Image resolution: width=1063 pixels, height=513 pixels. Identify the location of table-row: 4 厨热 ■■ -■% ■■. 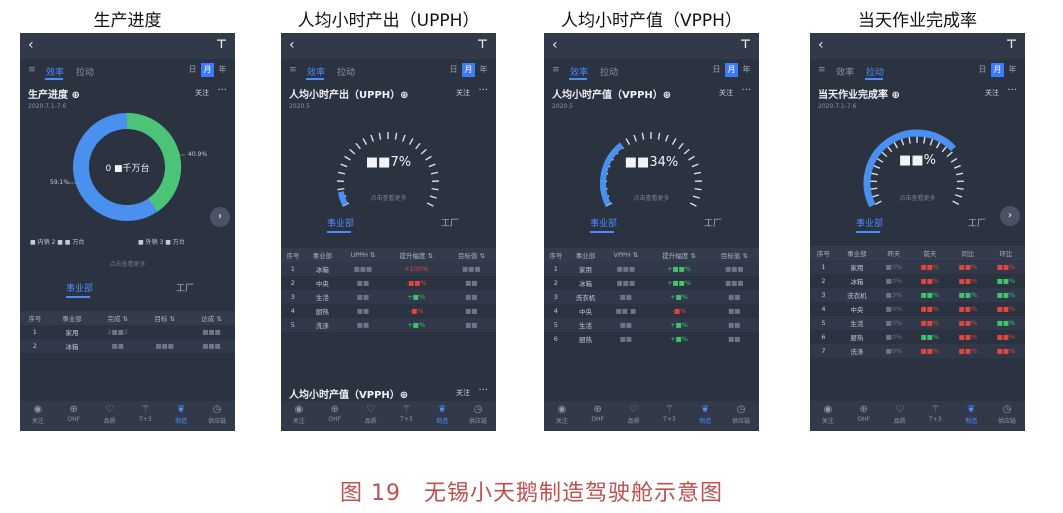
(388, 311).